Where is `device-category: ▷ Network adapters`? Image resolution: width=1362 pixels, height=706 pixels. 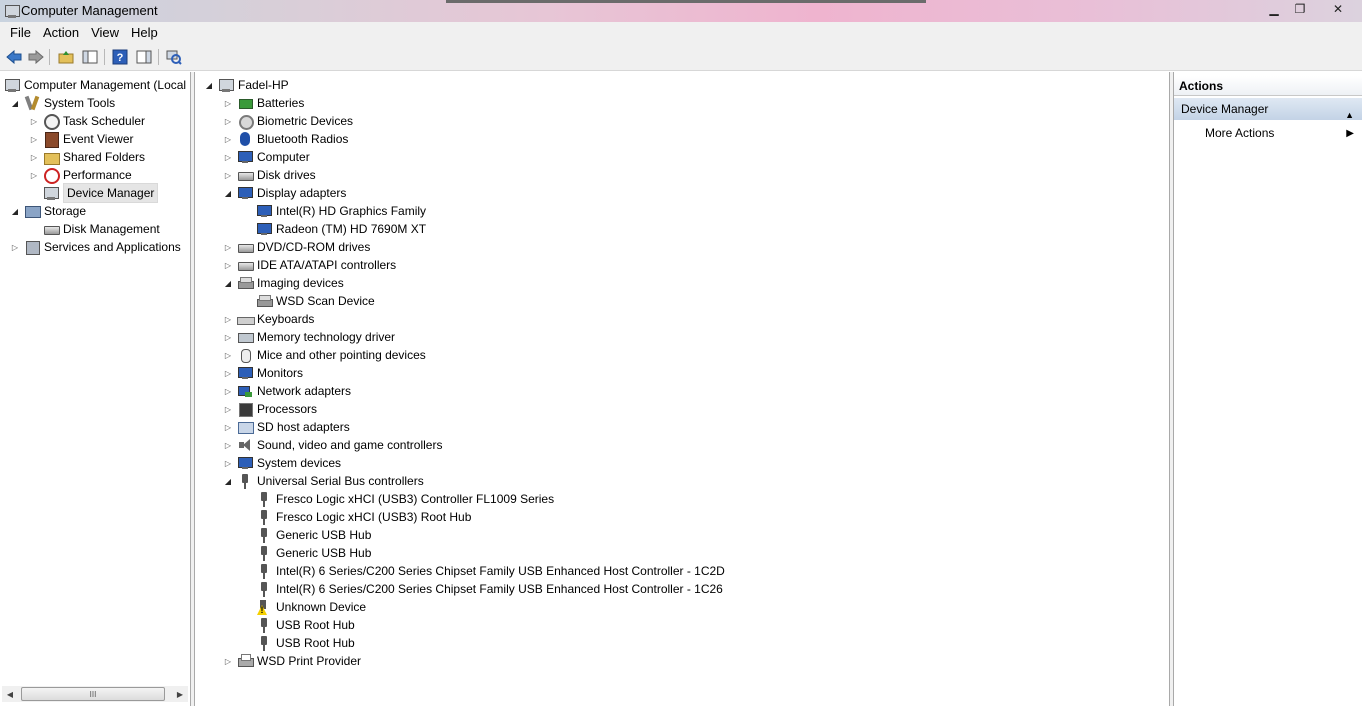 device-category: ▷ Network adapters is located at coordinates (287, 391).